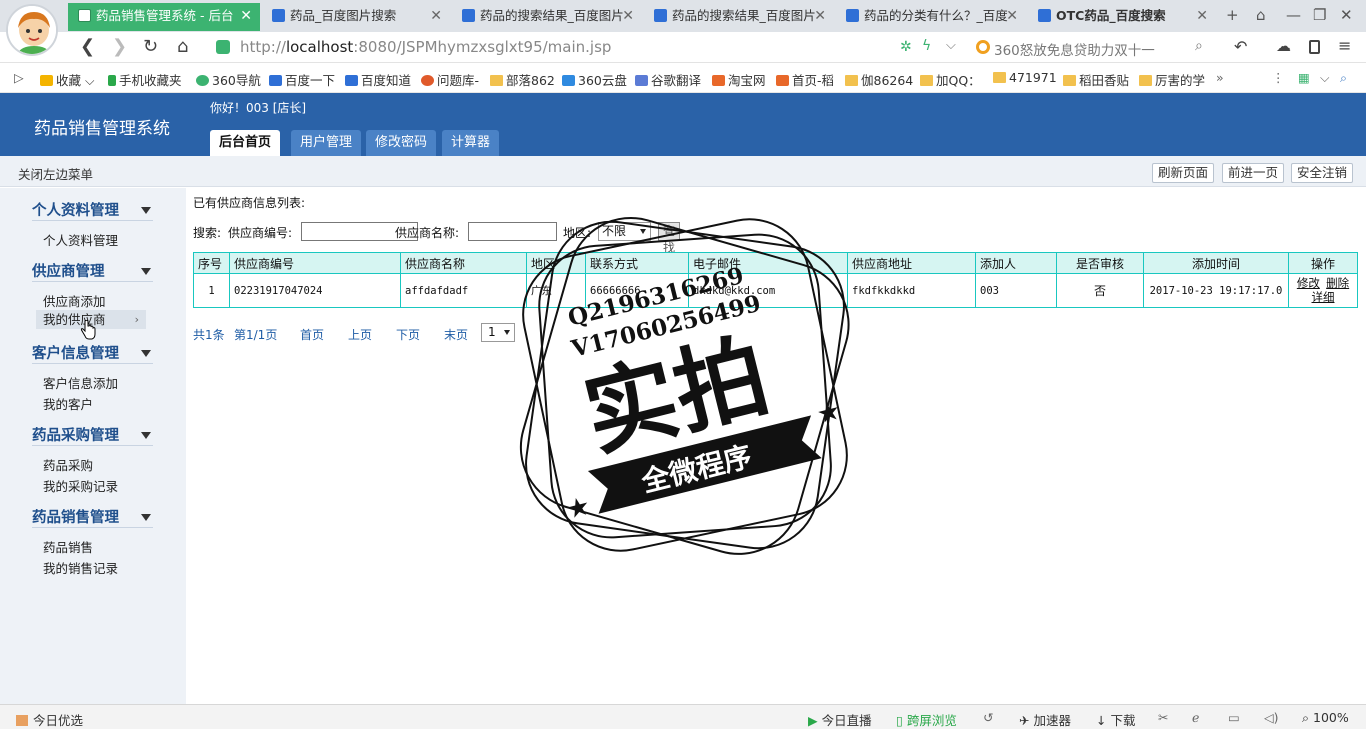 The image size is (1366, 729). What do you see at coordinates (75, 209) in the screenshot?
I see `sidebar-group-profile: 个人资料管理` at bounding box center [75, 209].